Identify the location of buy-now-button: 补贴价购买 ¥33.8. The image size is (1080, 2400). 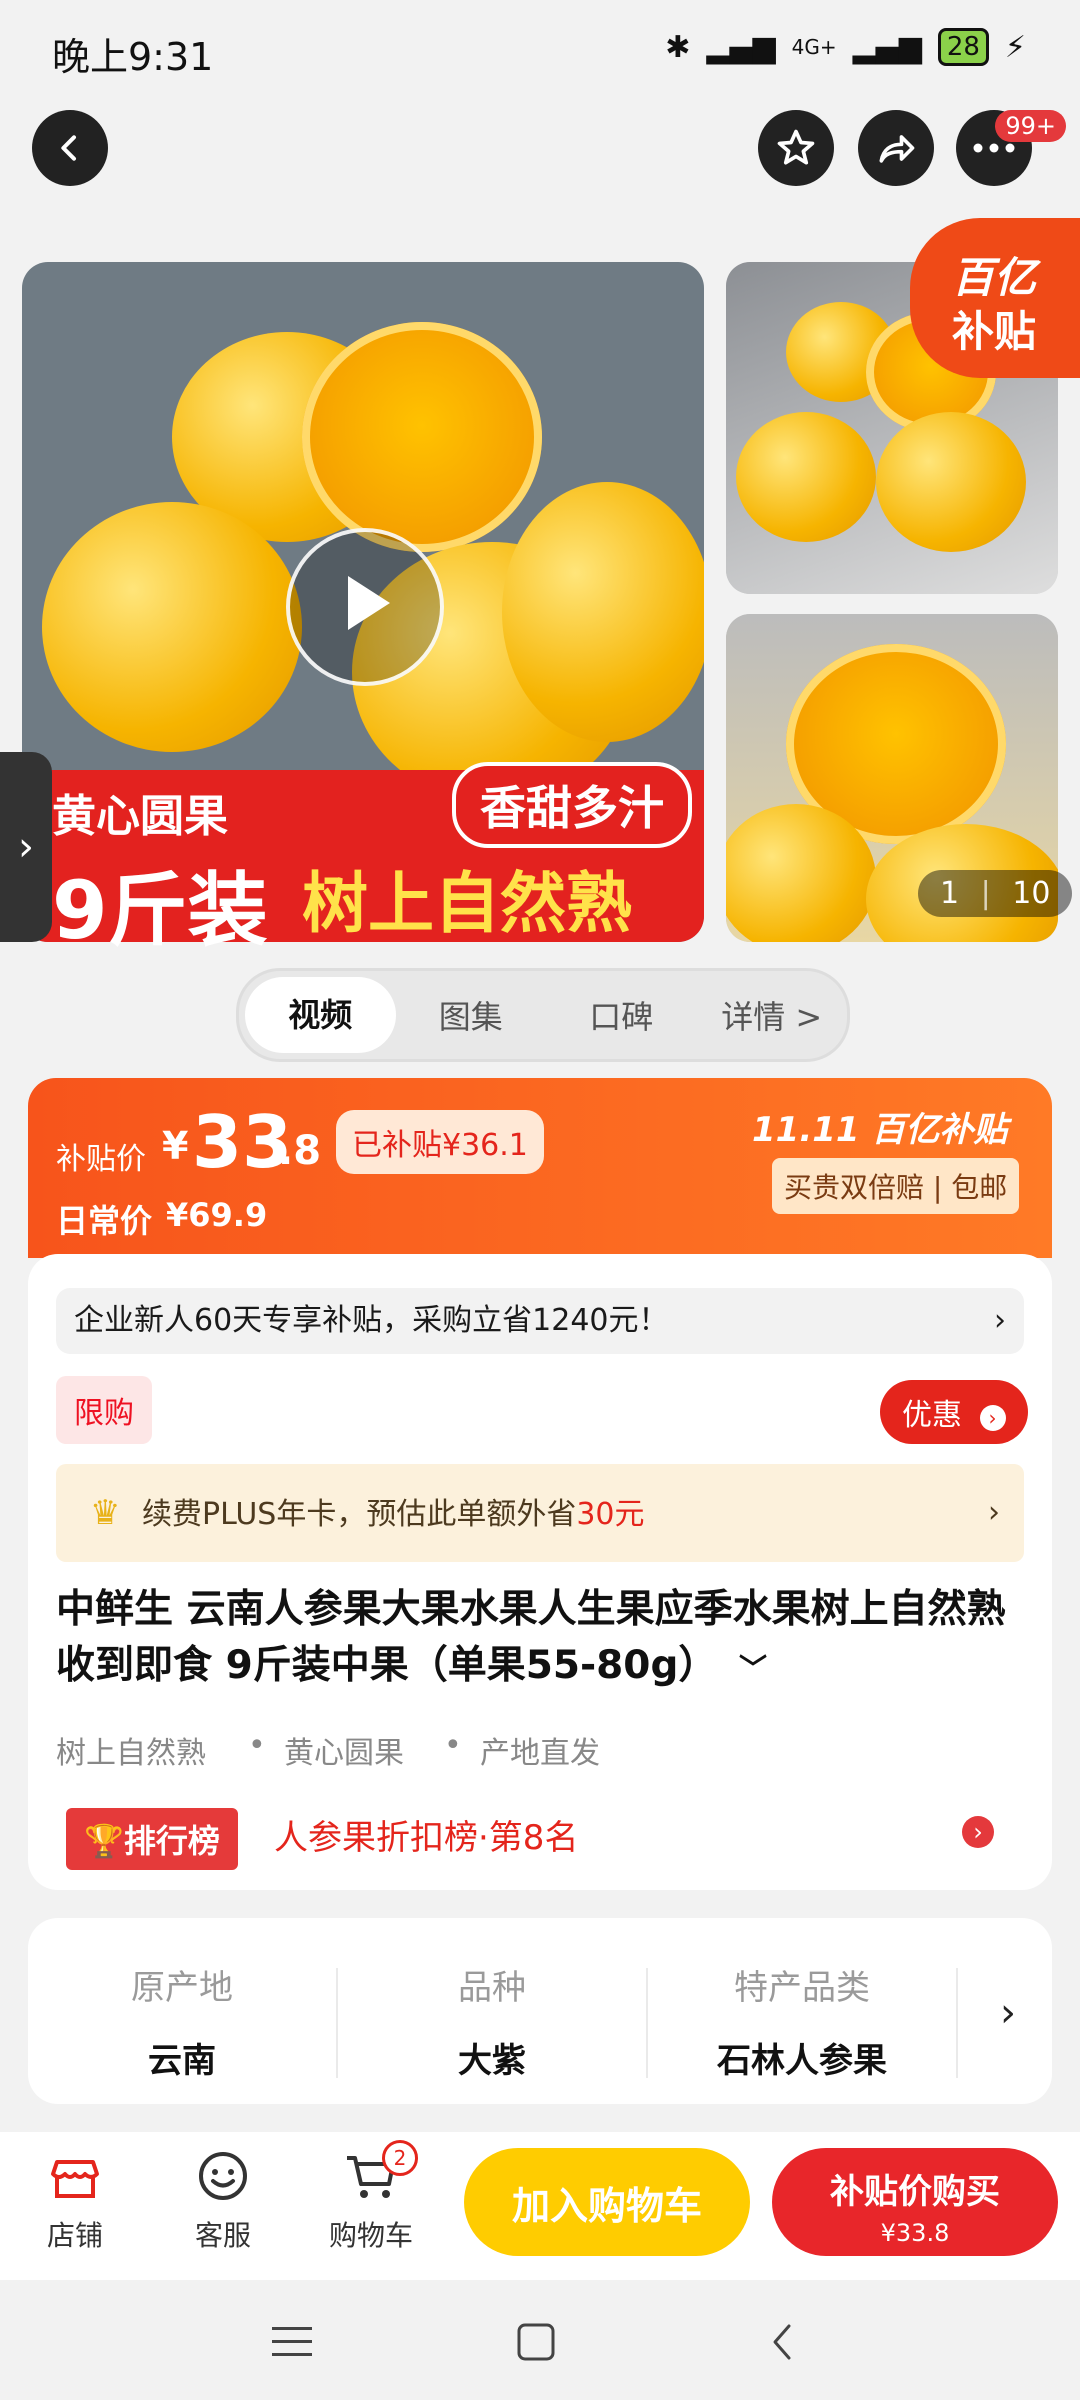
(915, 2202).